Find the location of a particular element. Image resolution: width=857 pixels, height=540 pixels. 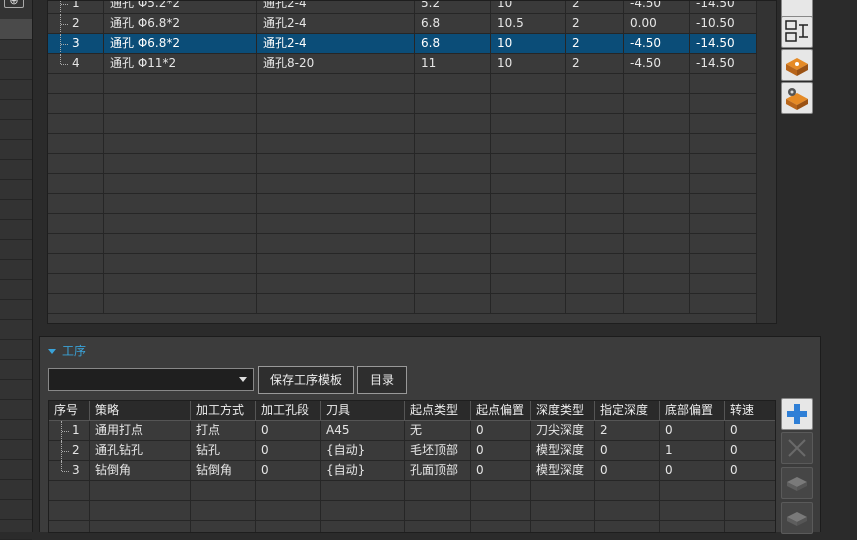

process-panel-title: 工序 is located at coordinates (67, 350).